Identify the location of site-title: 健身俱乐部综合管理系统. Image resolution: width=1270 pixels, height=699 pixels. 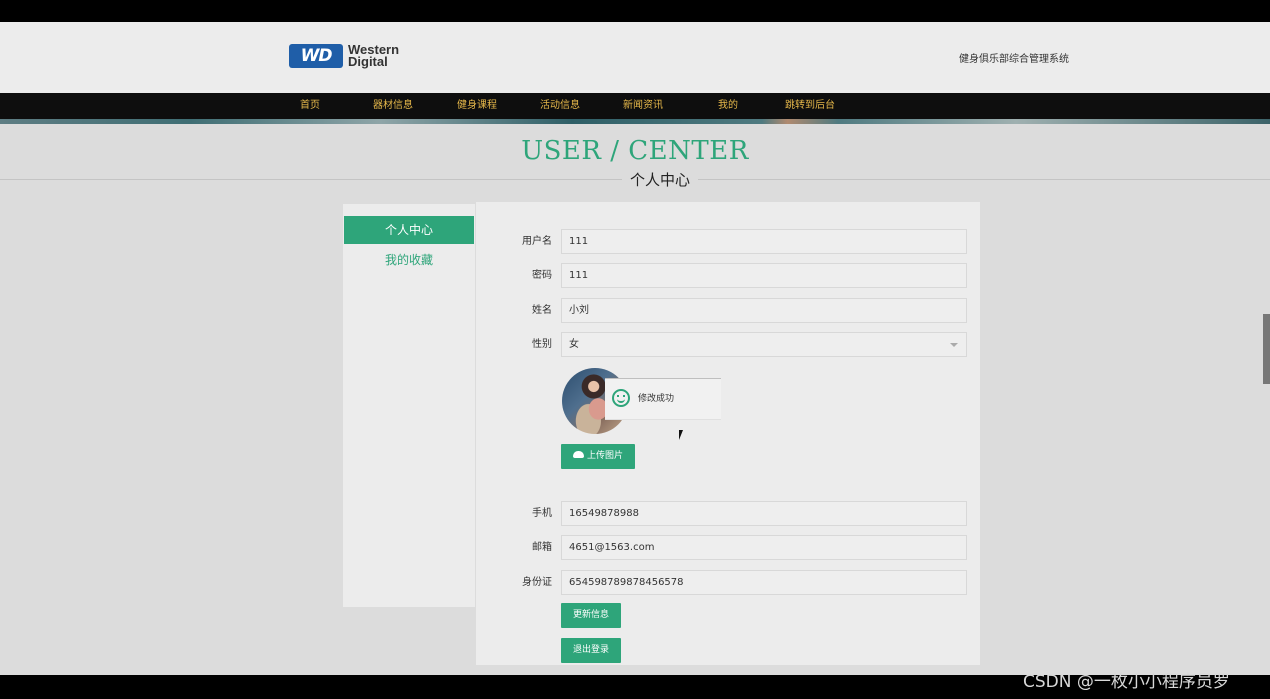
(1014, 59).